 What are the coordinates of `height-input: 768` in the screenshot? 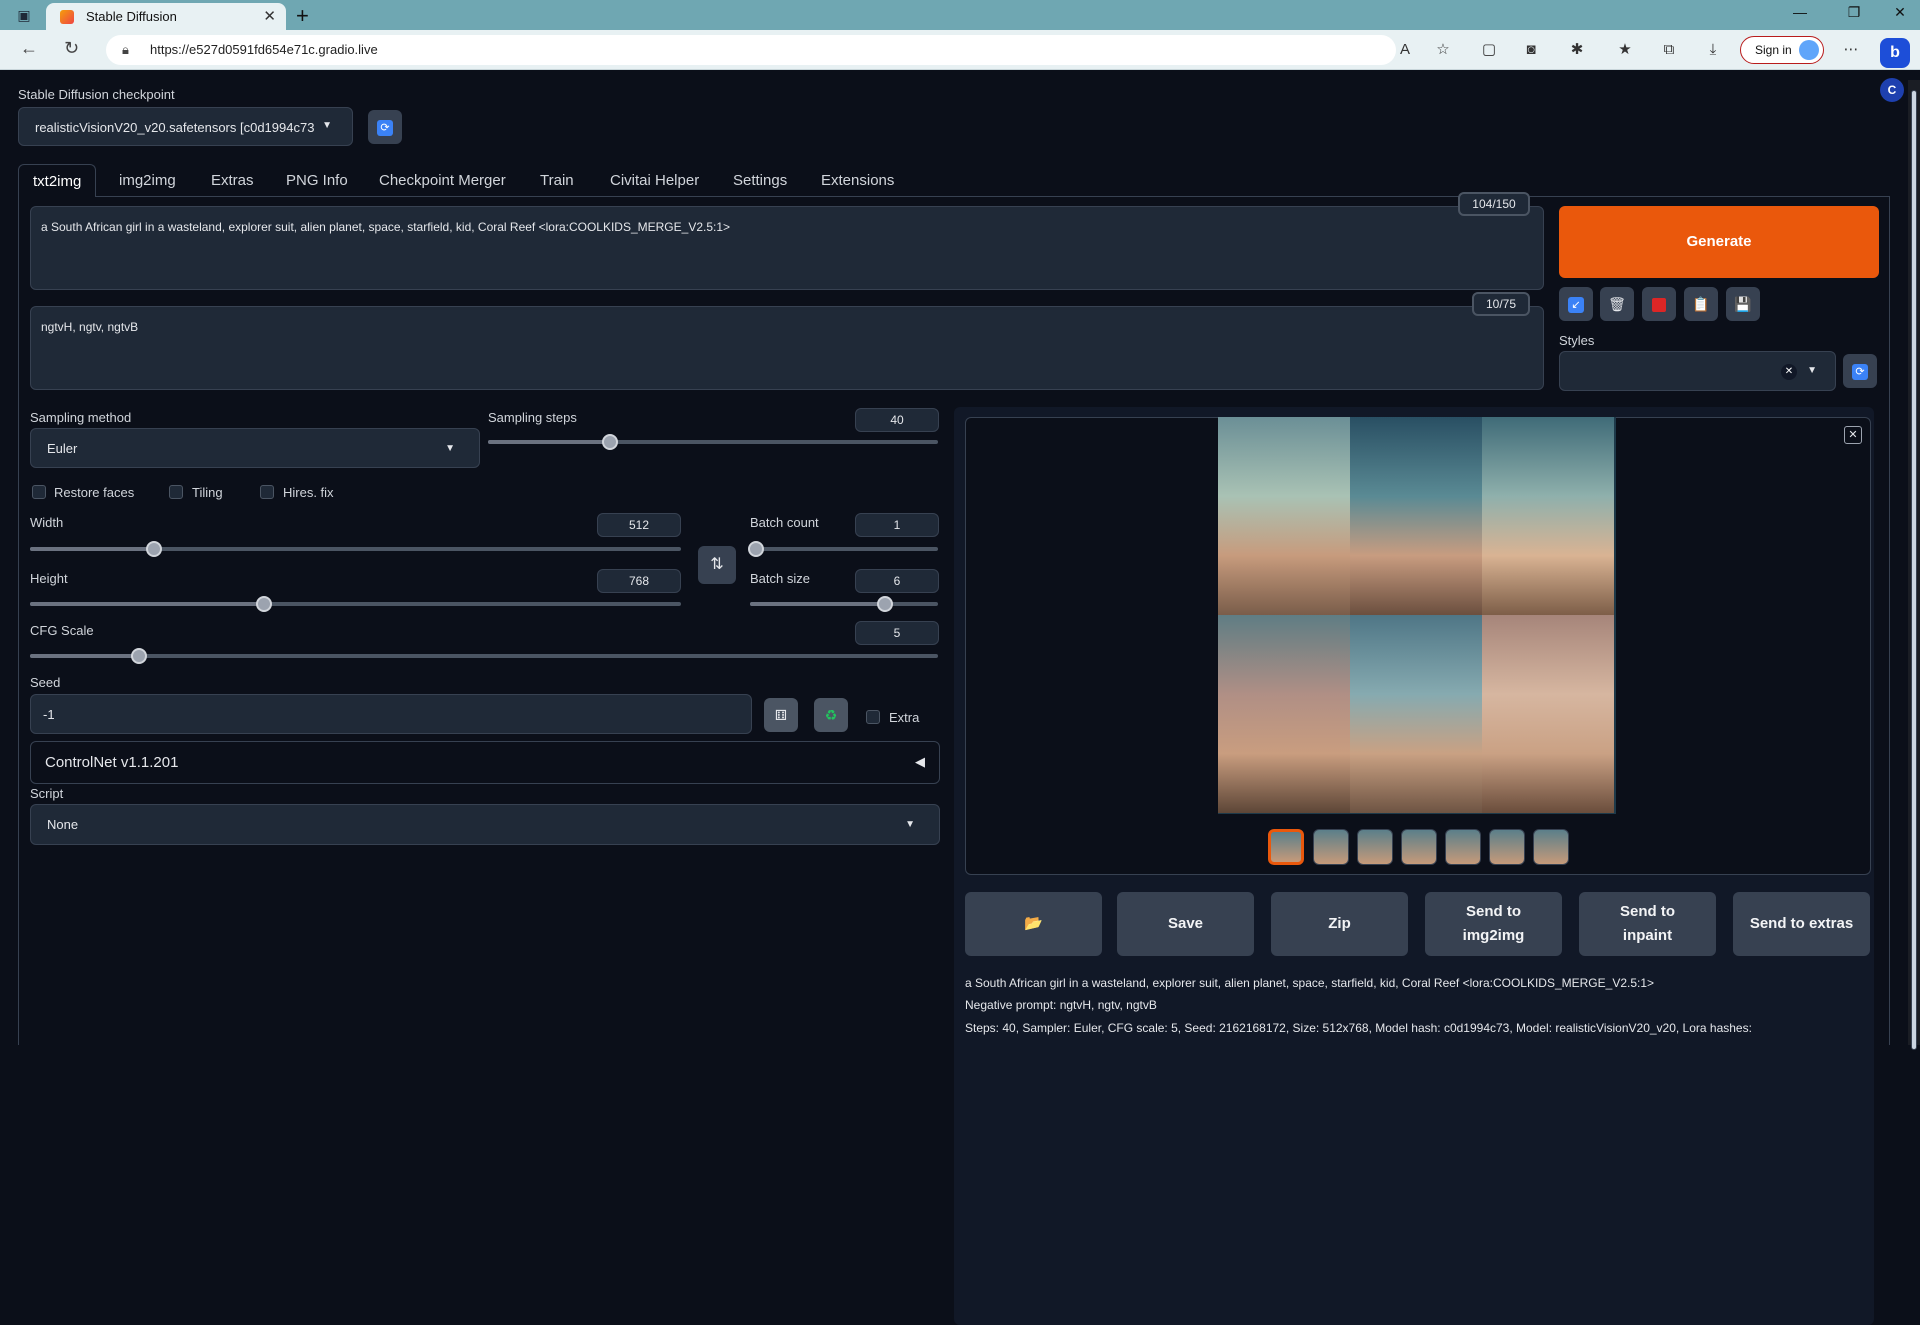 It's located at (639, 581).